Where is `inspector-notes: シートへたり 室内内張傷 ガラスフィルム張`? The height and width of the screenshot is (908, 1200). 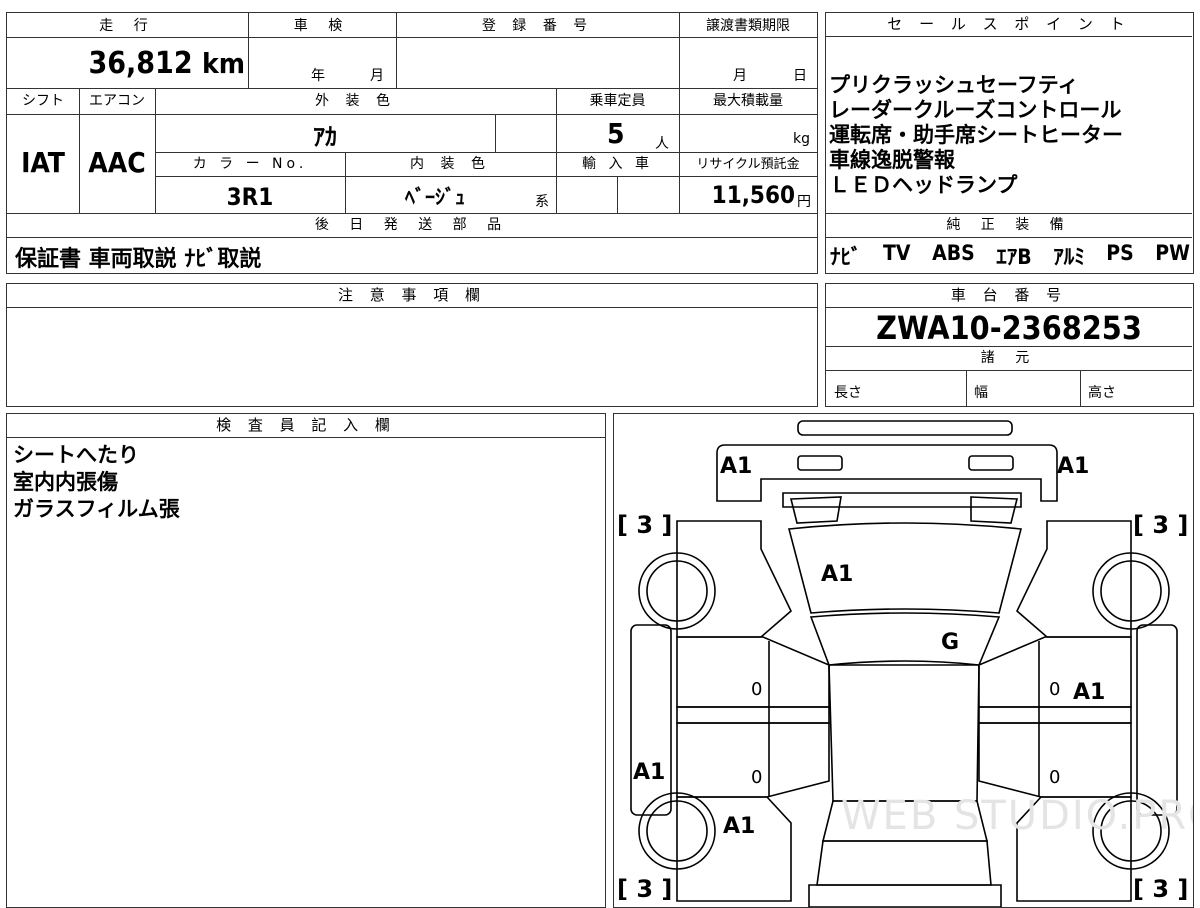
inspector-notes: シートへたり 室内内張傷 ガラスフィルム張 is located at coordinates (96, 482).